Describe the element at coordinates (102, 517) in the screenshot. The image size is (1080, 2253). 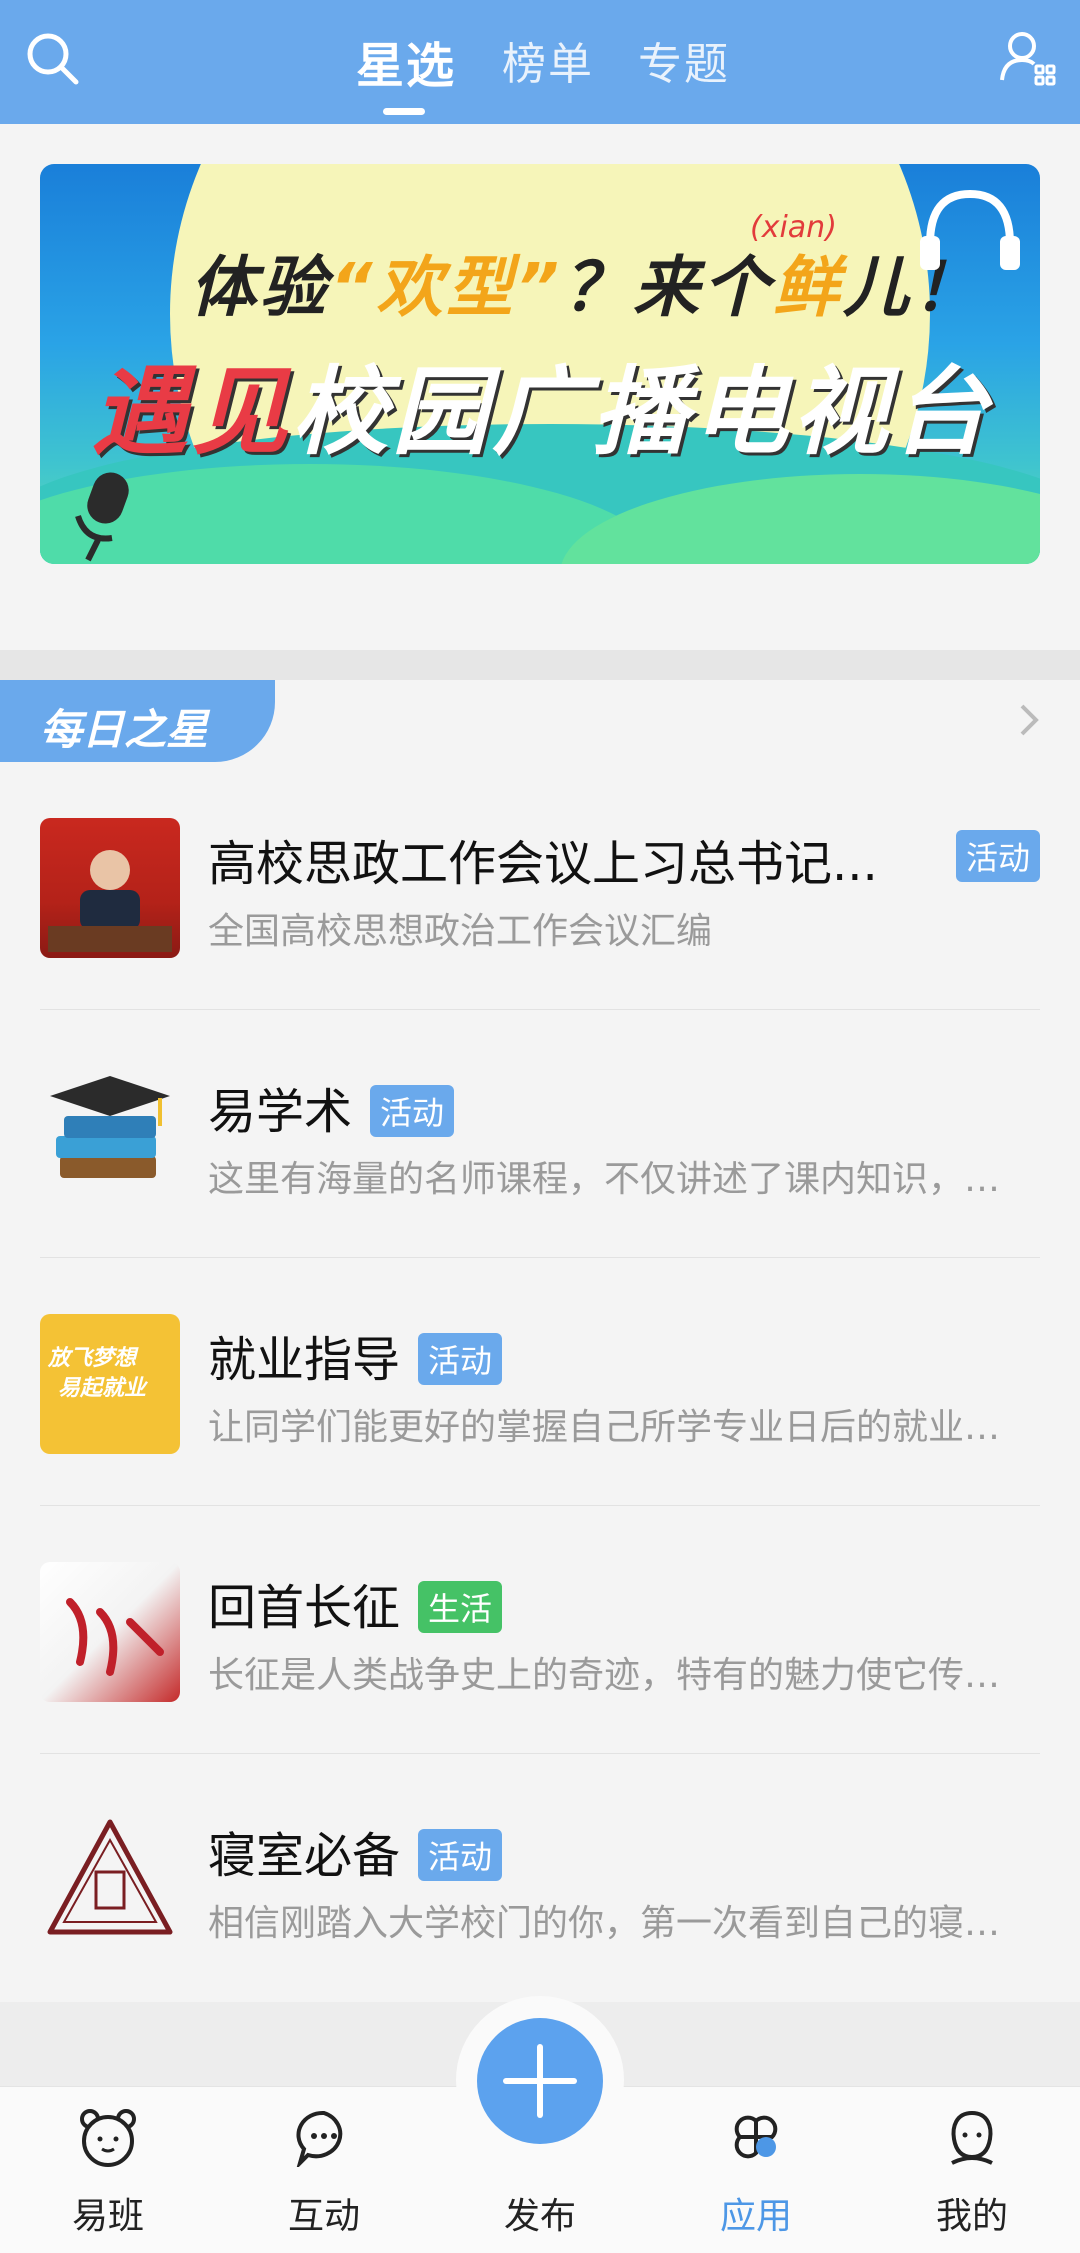
I see `microphone-icon` at that location.